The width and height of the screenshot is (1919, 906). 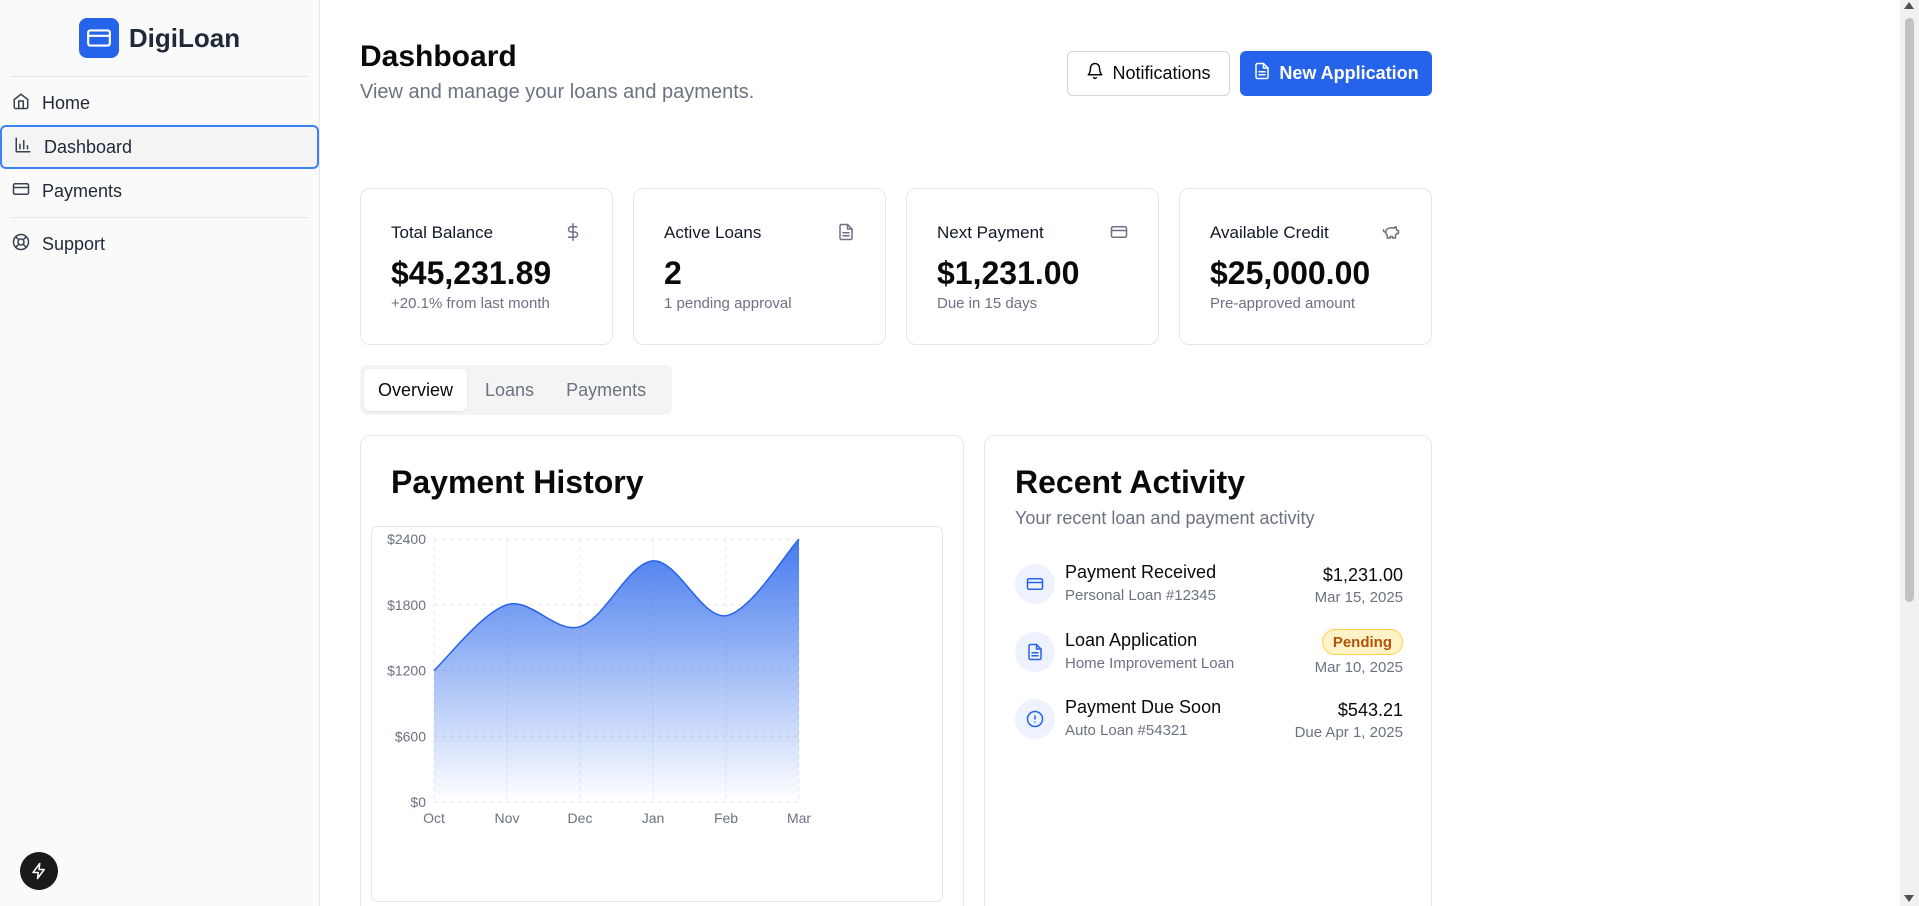 What do you see at coordinates (23, 147) in the screenshot?
I see `bar-chart-icon` at bounding box center [23, 147].